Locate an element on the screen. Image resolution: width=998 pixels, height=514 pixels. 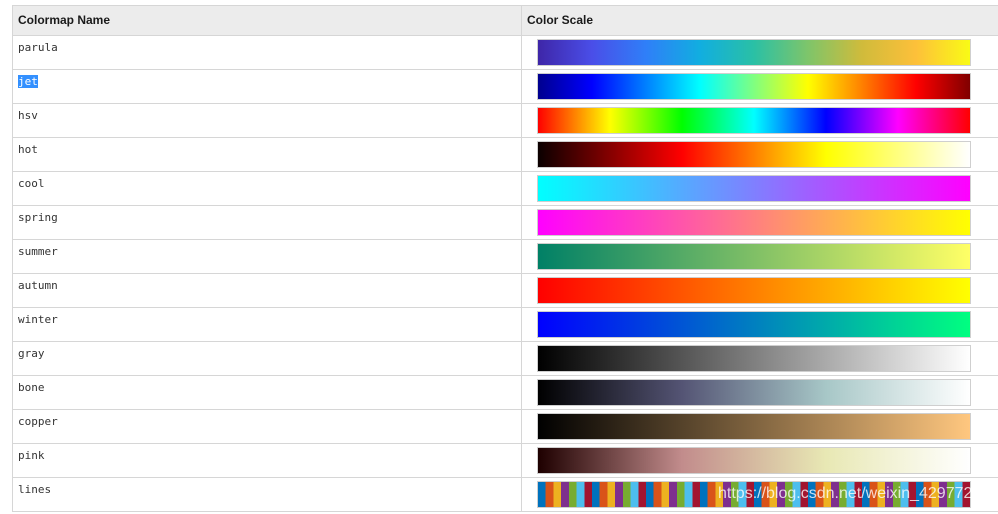
colormap-name-cell: winter is located at coordinates (267, 324).